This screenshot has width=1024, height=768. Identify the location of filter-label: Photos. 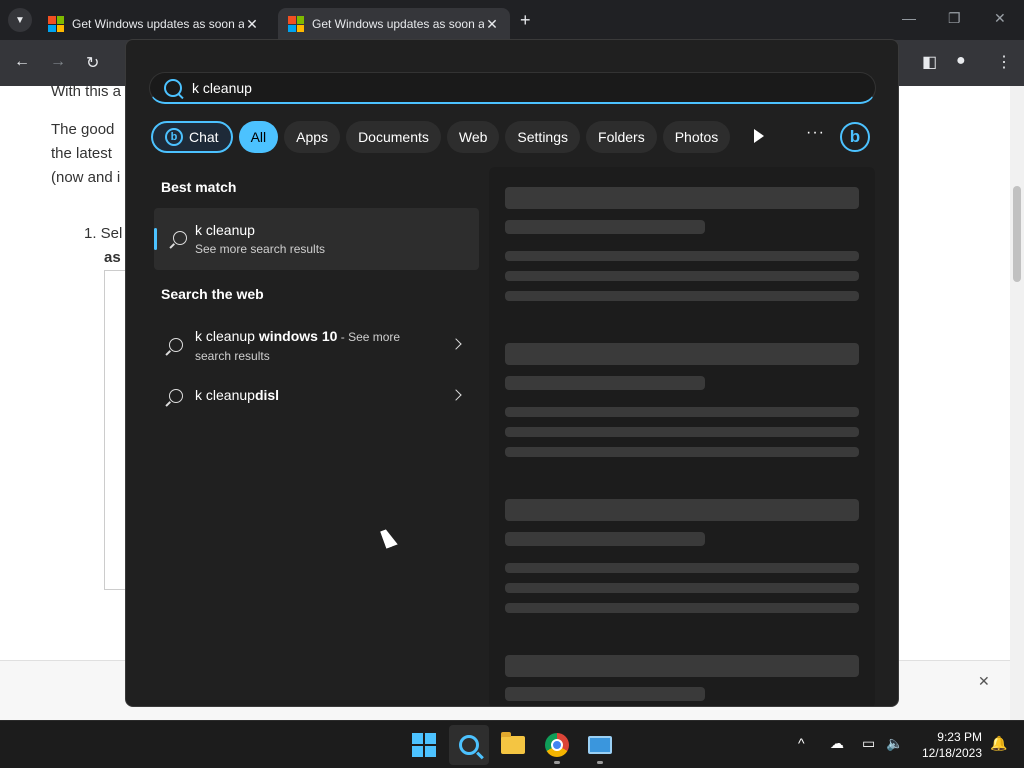
(696, 137).